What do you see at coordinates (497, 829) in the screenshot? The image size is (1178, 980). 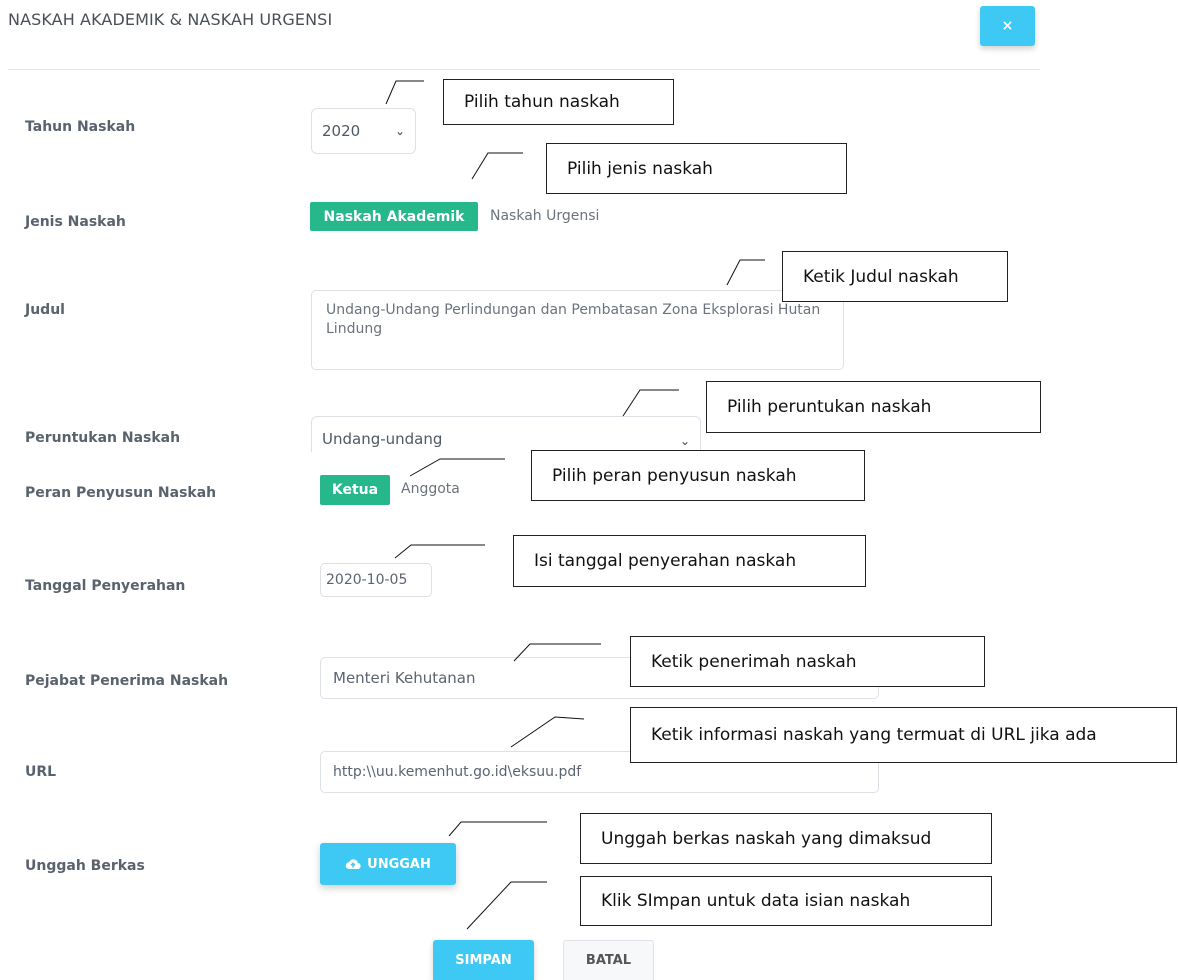 I see `leader-berkas` at bounding box center [497, 829].